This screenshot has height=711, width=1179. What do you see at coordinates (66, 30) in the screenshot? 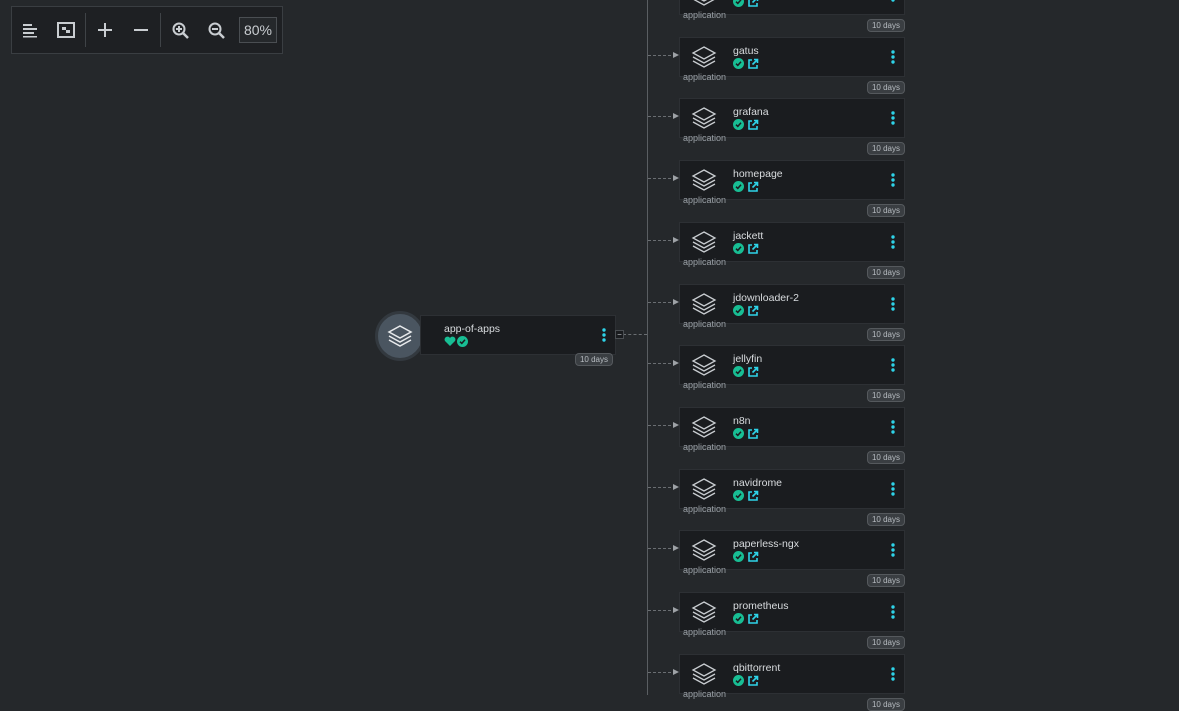
I see `fit-screen-icon` at bounding box center [66, 30].